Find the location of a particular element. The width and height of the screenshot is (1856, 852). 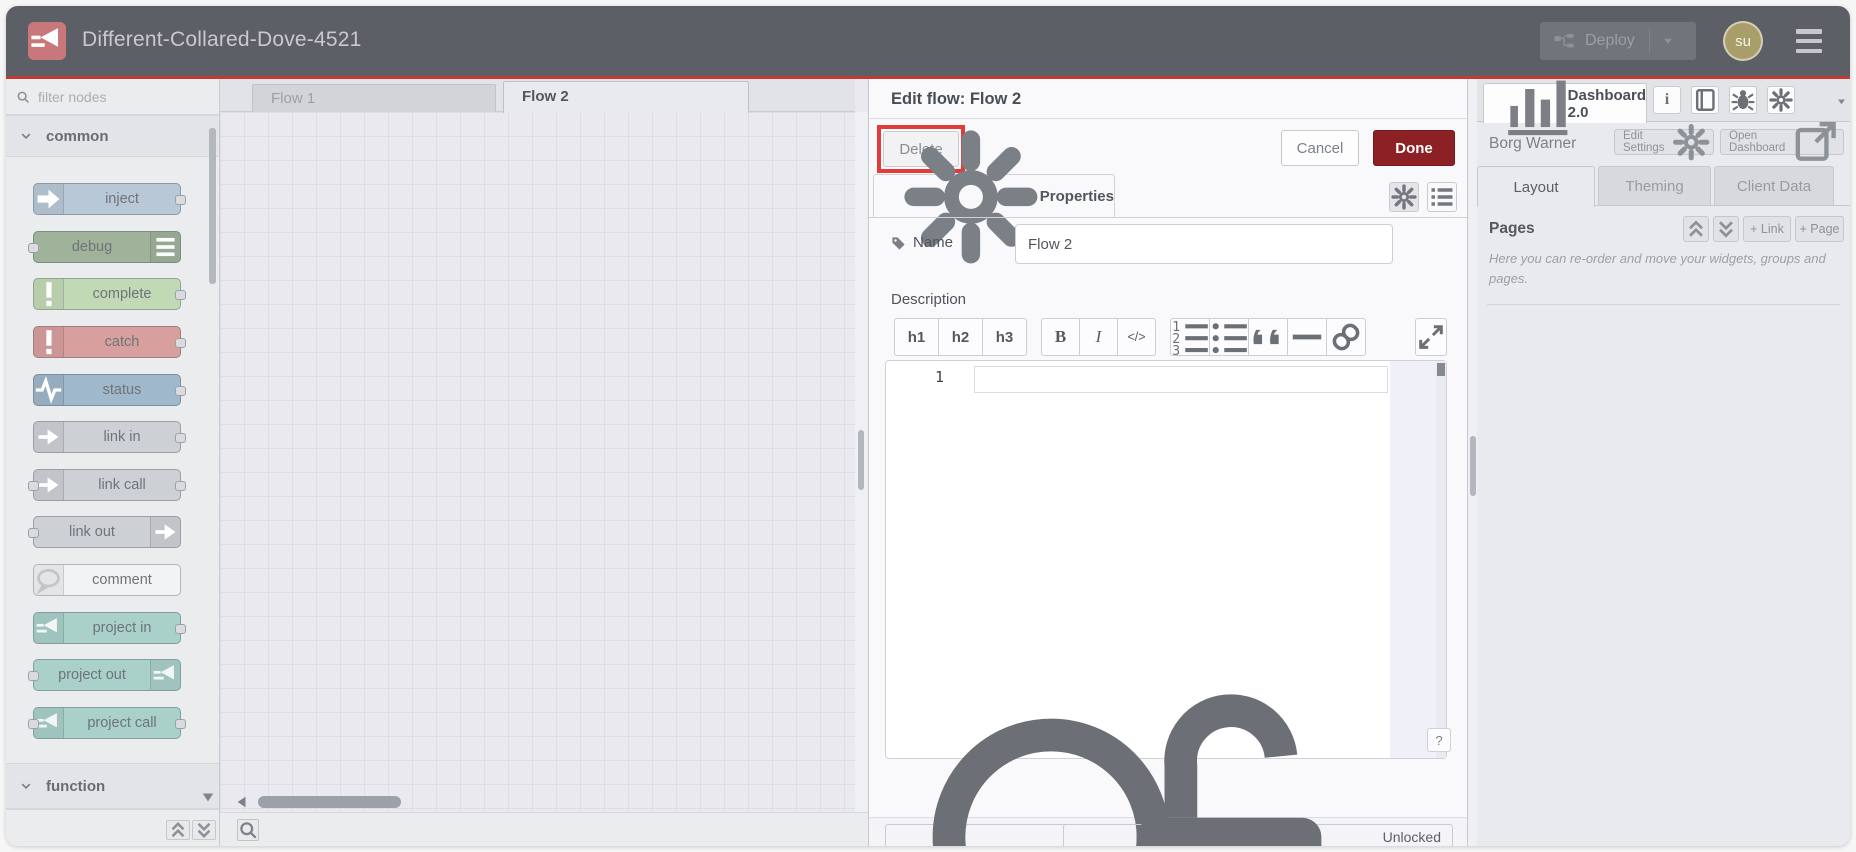

palette-node-project-call: project call is located at coordinates (107, 723).